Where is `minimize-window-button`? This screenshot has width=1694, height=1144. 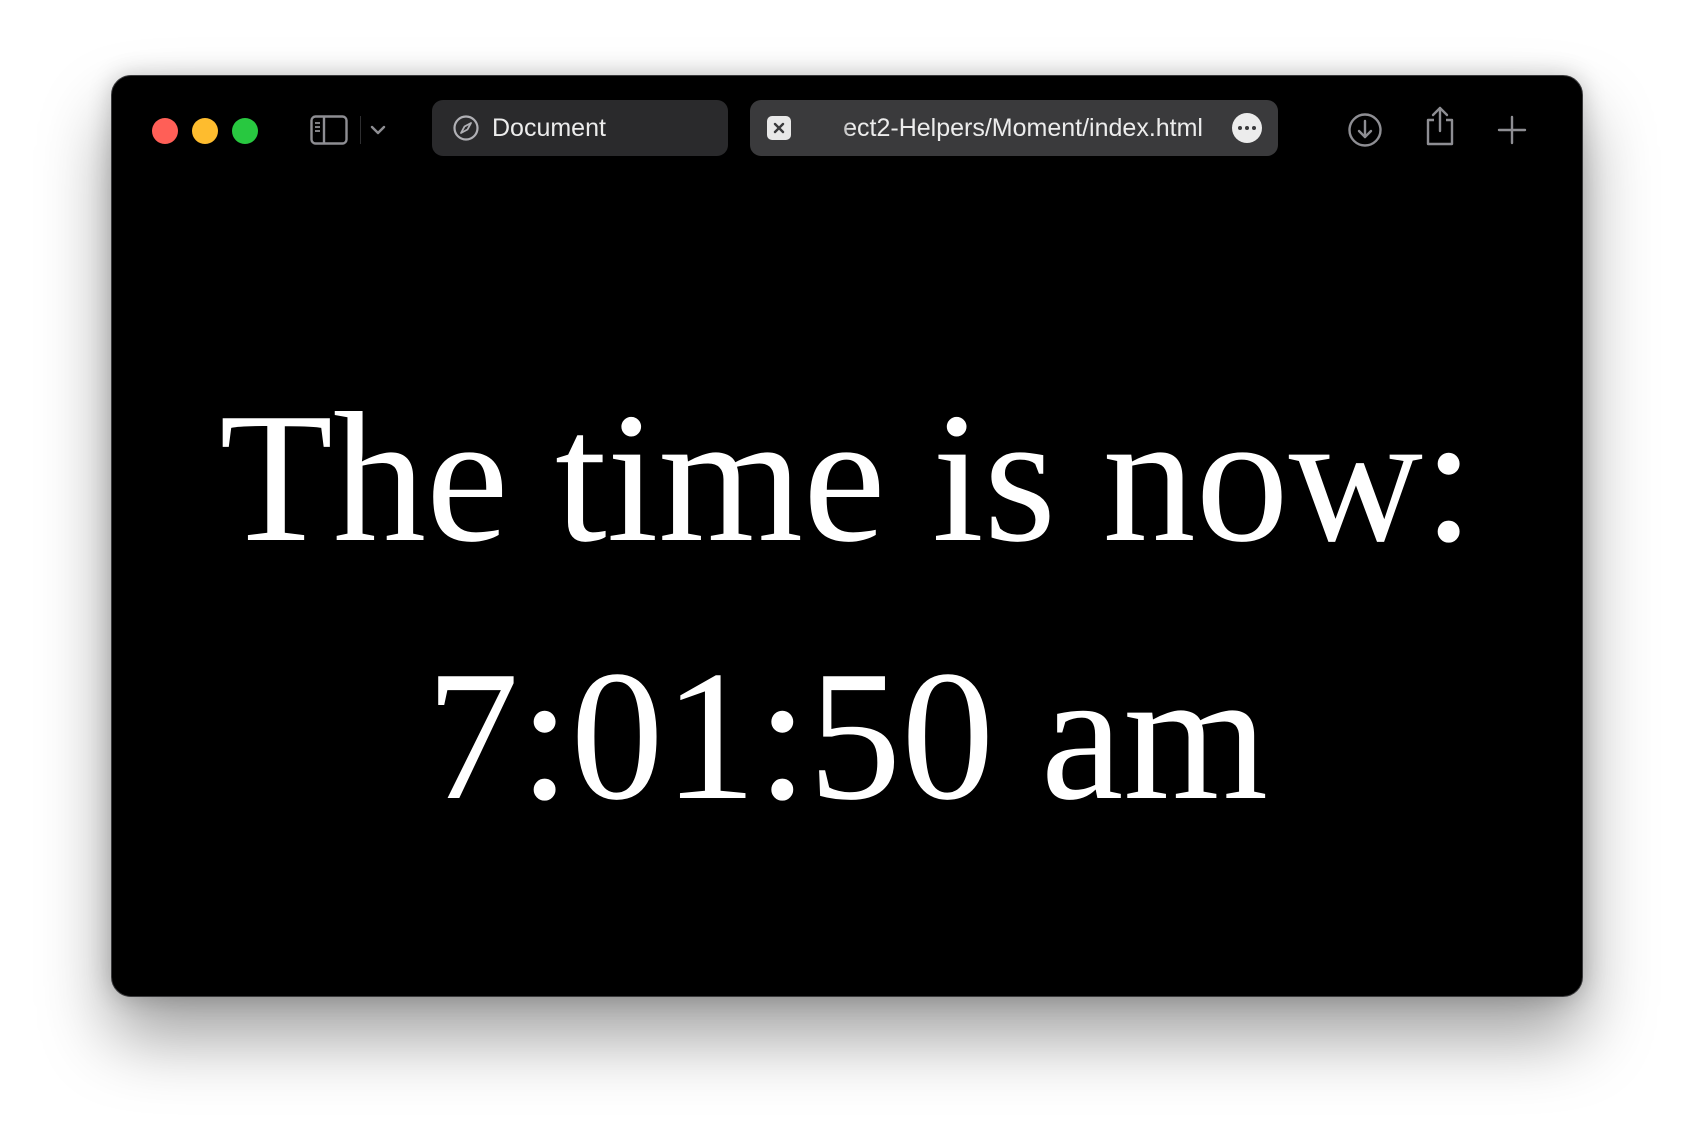
minimize-window-button is located at coordinates (205, 131).